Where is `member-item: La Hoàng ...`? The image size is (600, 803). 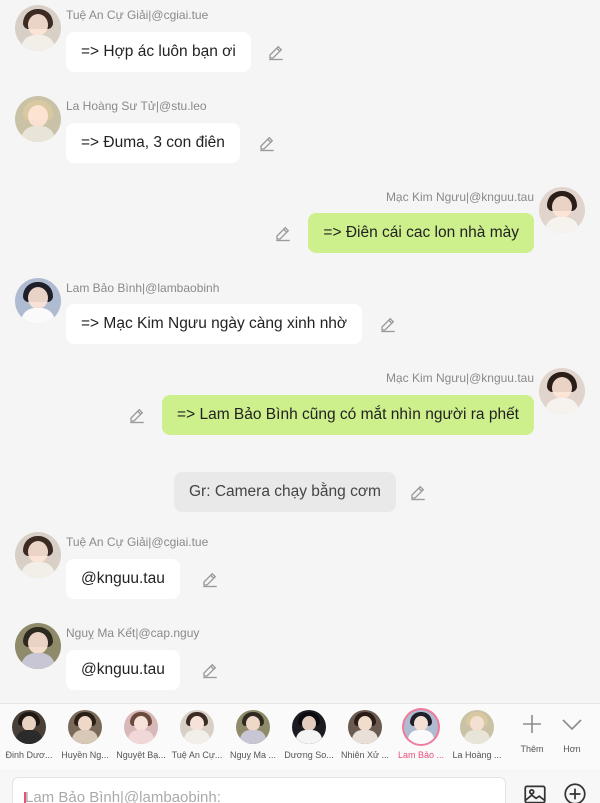
member-item: La Hoàng ... is located at coordinates (476, 737).